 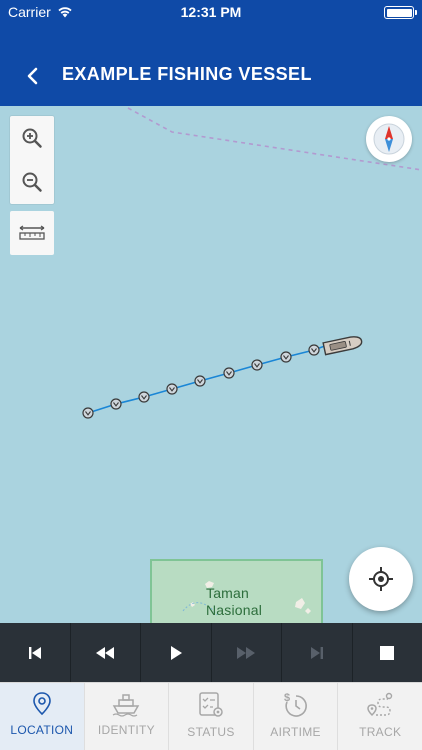 I want to click on fast-forward-icon, so click(x=246, y=652).